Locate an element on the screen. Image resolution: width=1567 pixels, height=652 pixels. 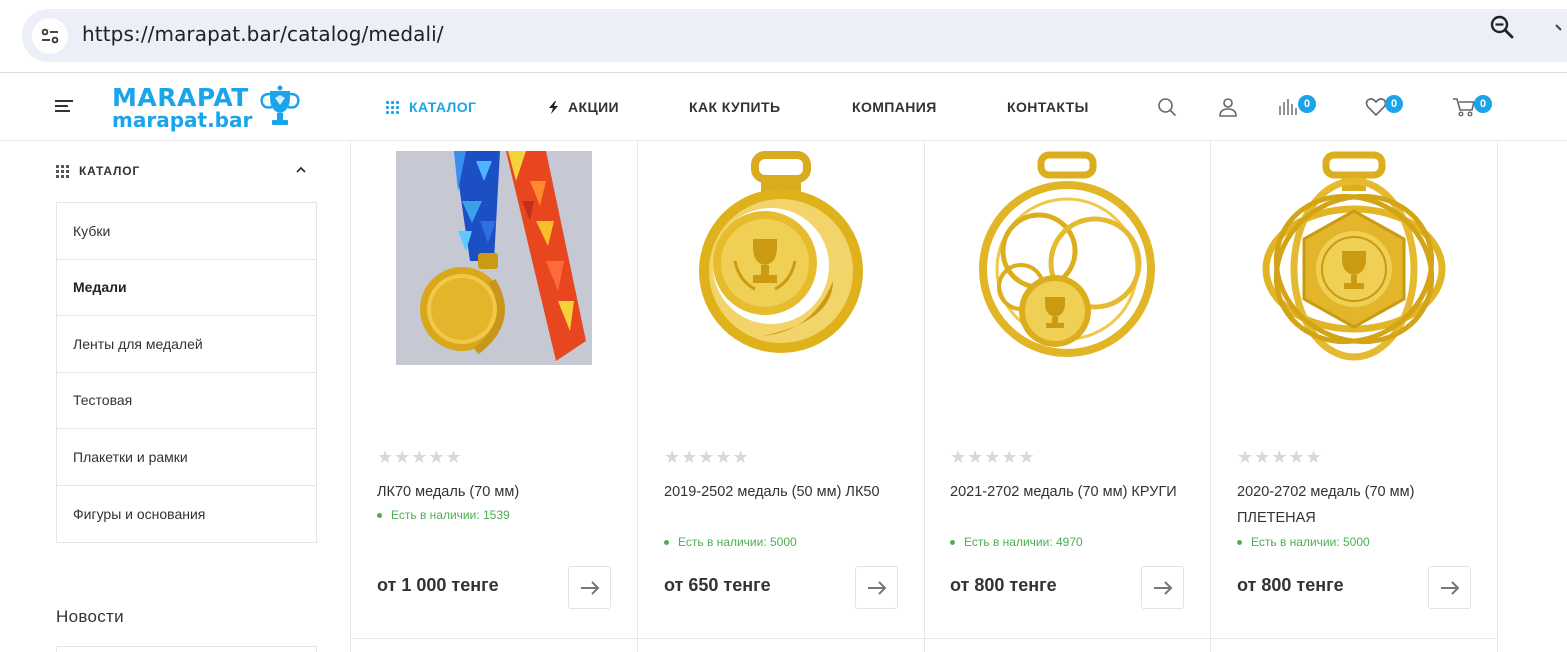
cart-button: 0 is located at coordinates (1472, 106).